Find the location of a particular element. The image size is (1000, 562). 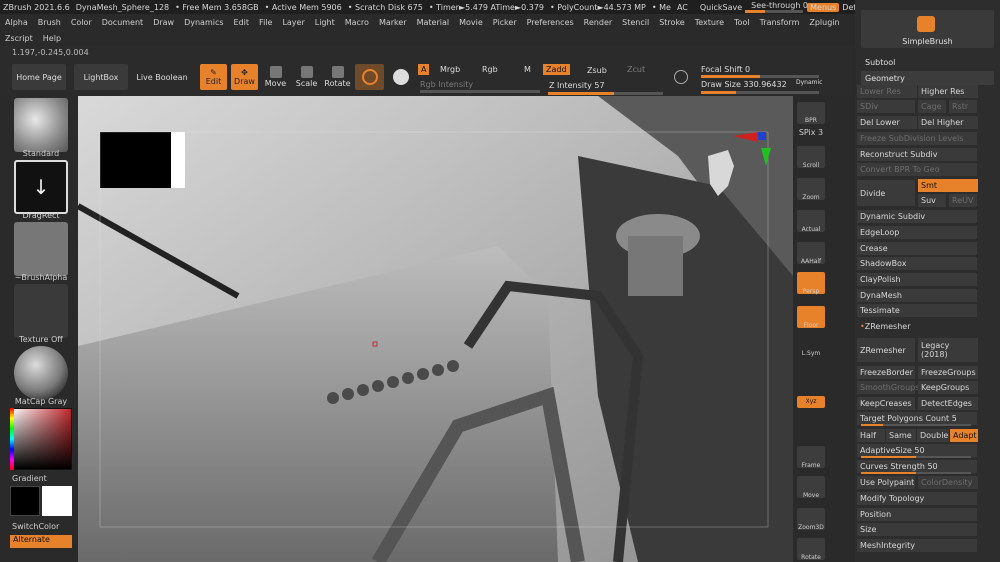

smoothgroups-toggle: SmoothGroups is located at coordinates (888, 387).